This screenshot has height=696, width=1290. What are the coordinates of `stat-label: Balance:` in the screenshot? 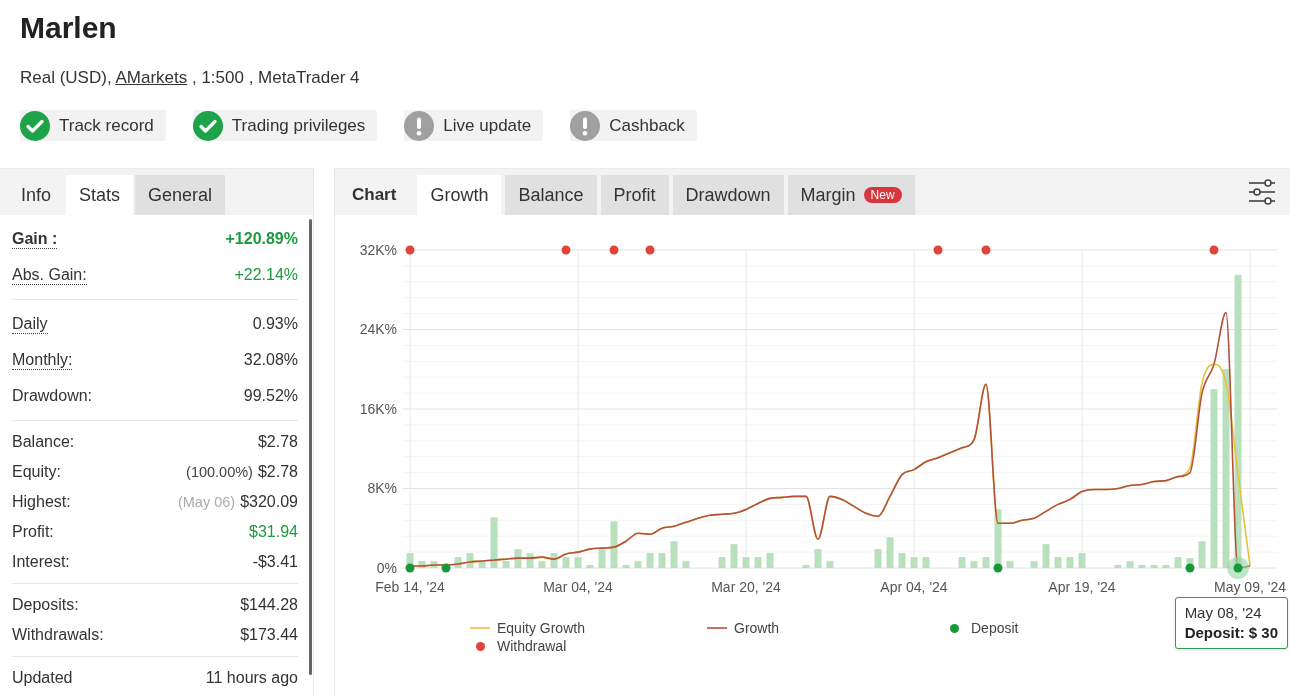 It's located at (43, 442).